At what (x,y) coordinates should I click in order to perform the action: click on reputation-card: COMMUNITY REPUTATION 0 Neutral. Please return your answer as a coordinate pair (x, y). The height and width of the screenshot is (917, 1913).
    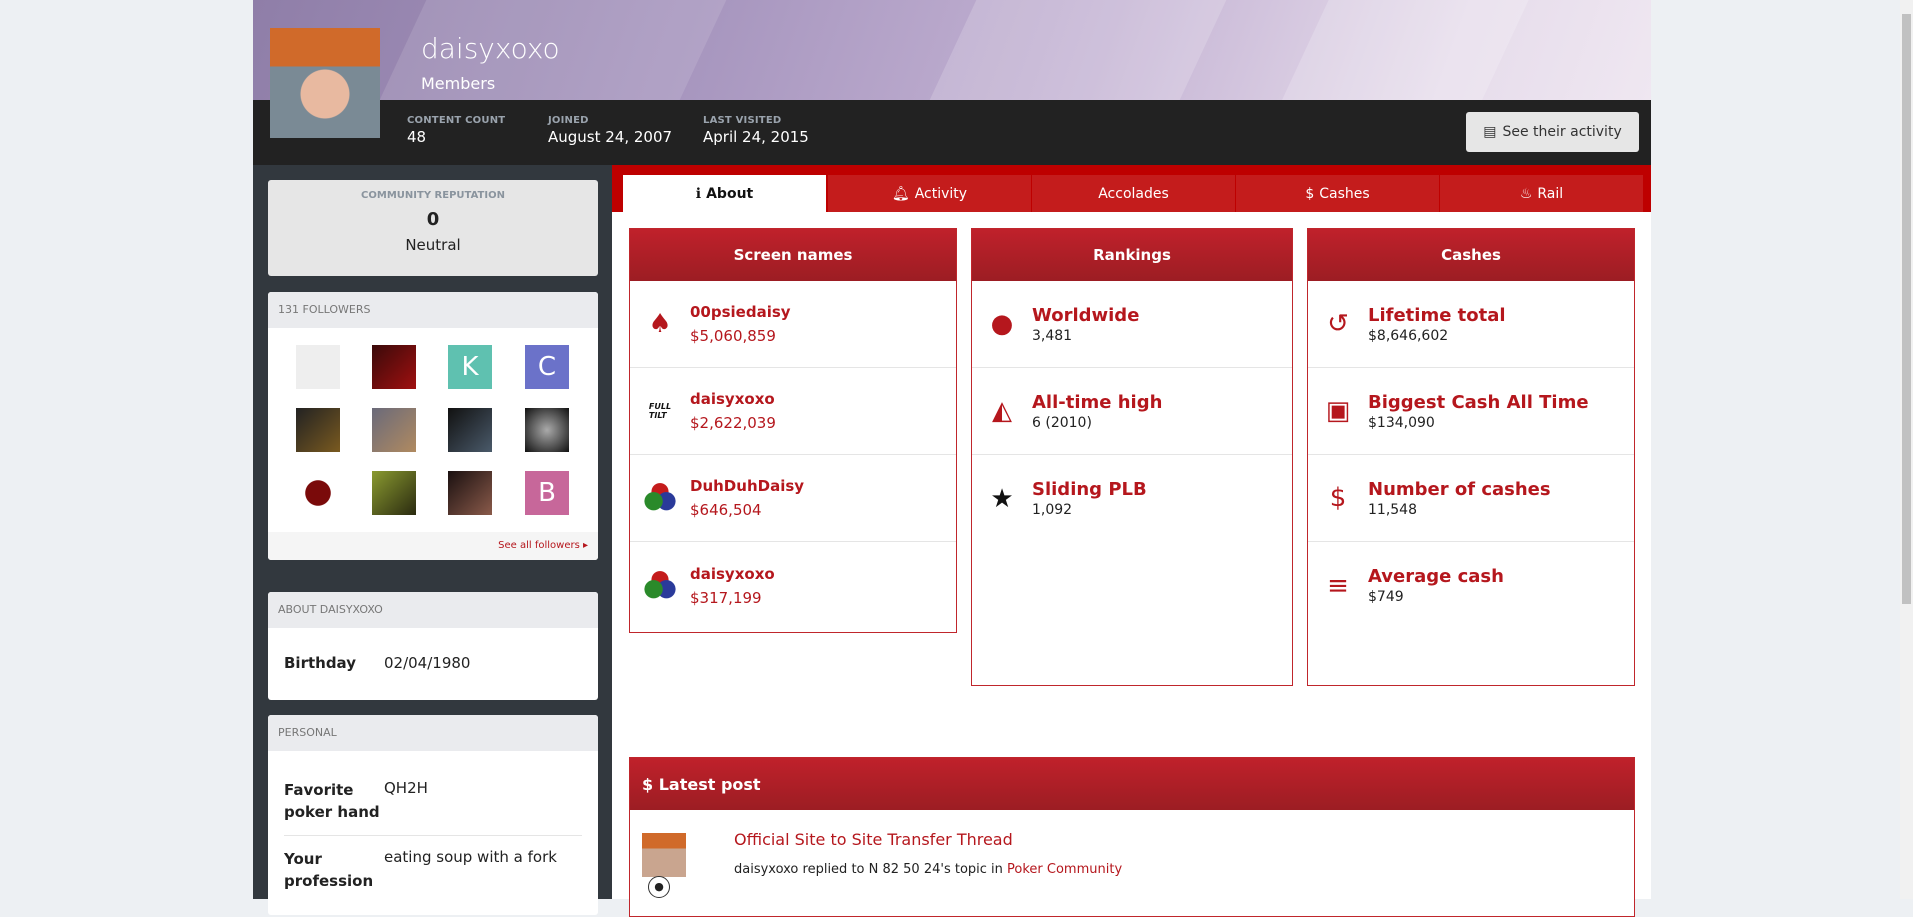
    Looking at the image, I should click on (433, 228).